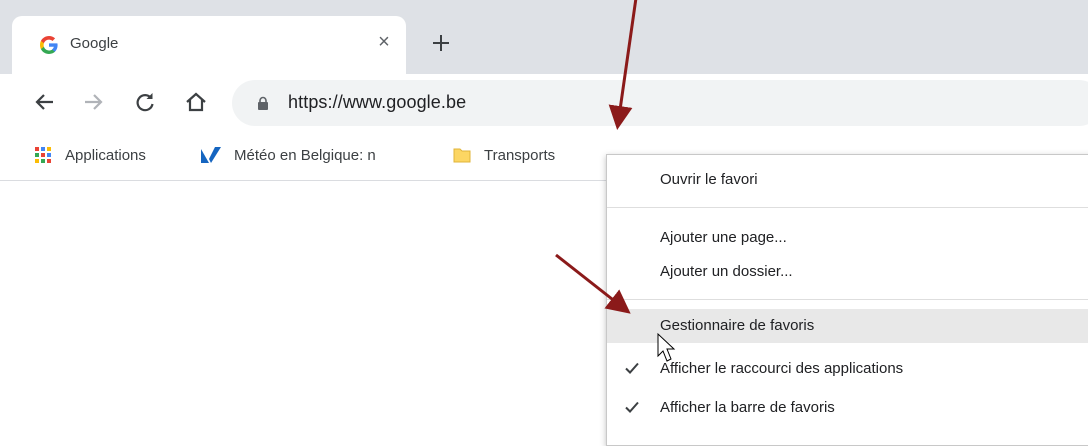 The height and width of the screenshot is (446, 1088). I want to click on new-tab-plus-icon, so click(441, 43).